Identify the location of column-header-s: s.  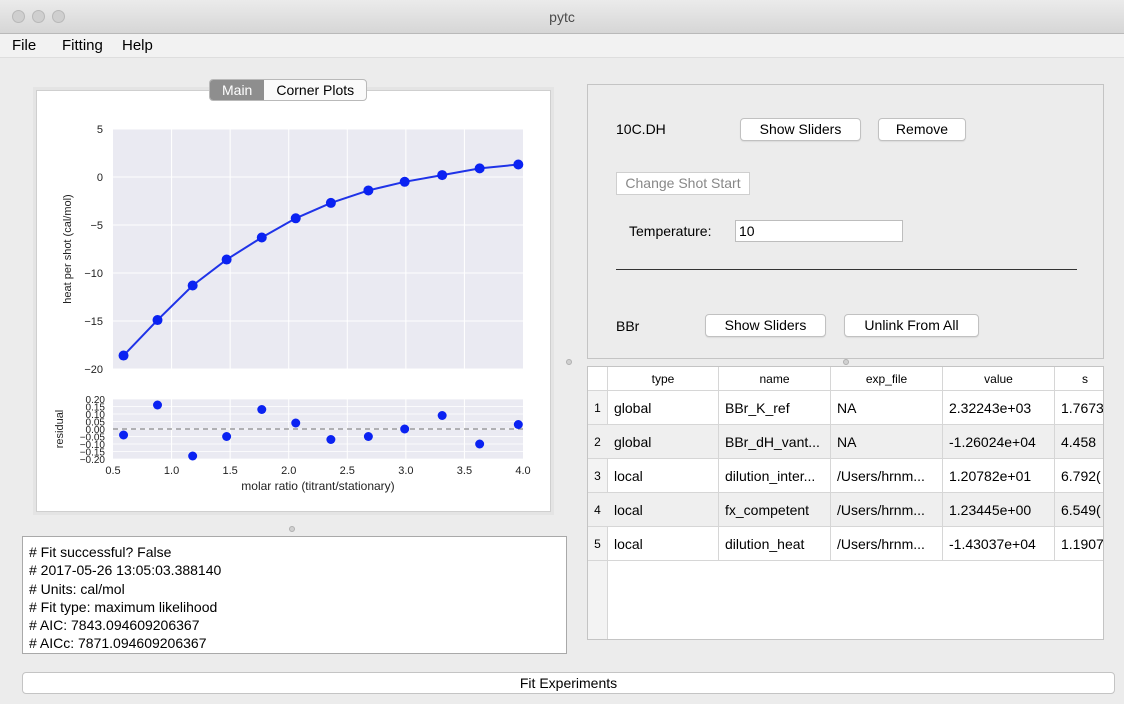
(1079, 379).